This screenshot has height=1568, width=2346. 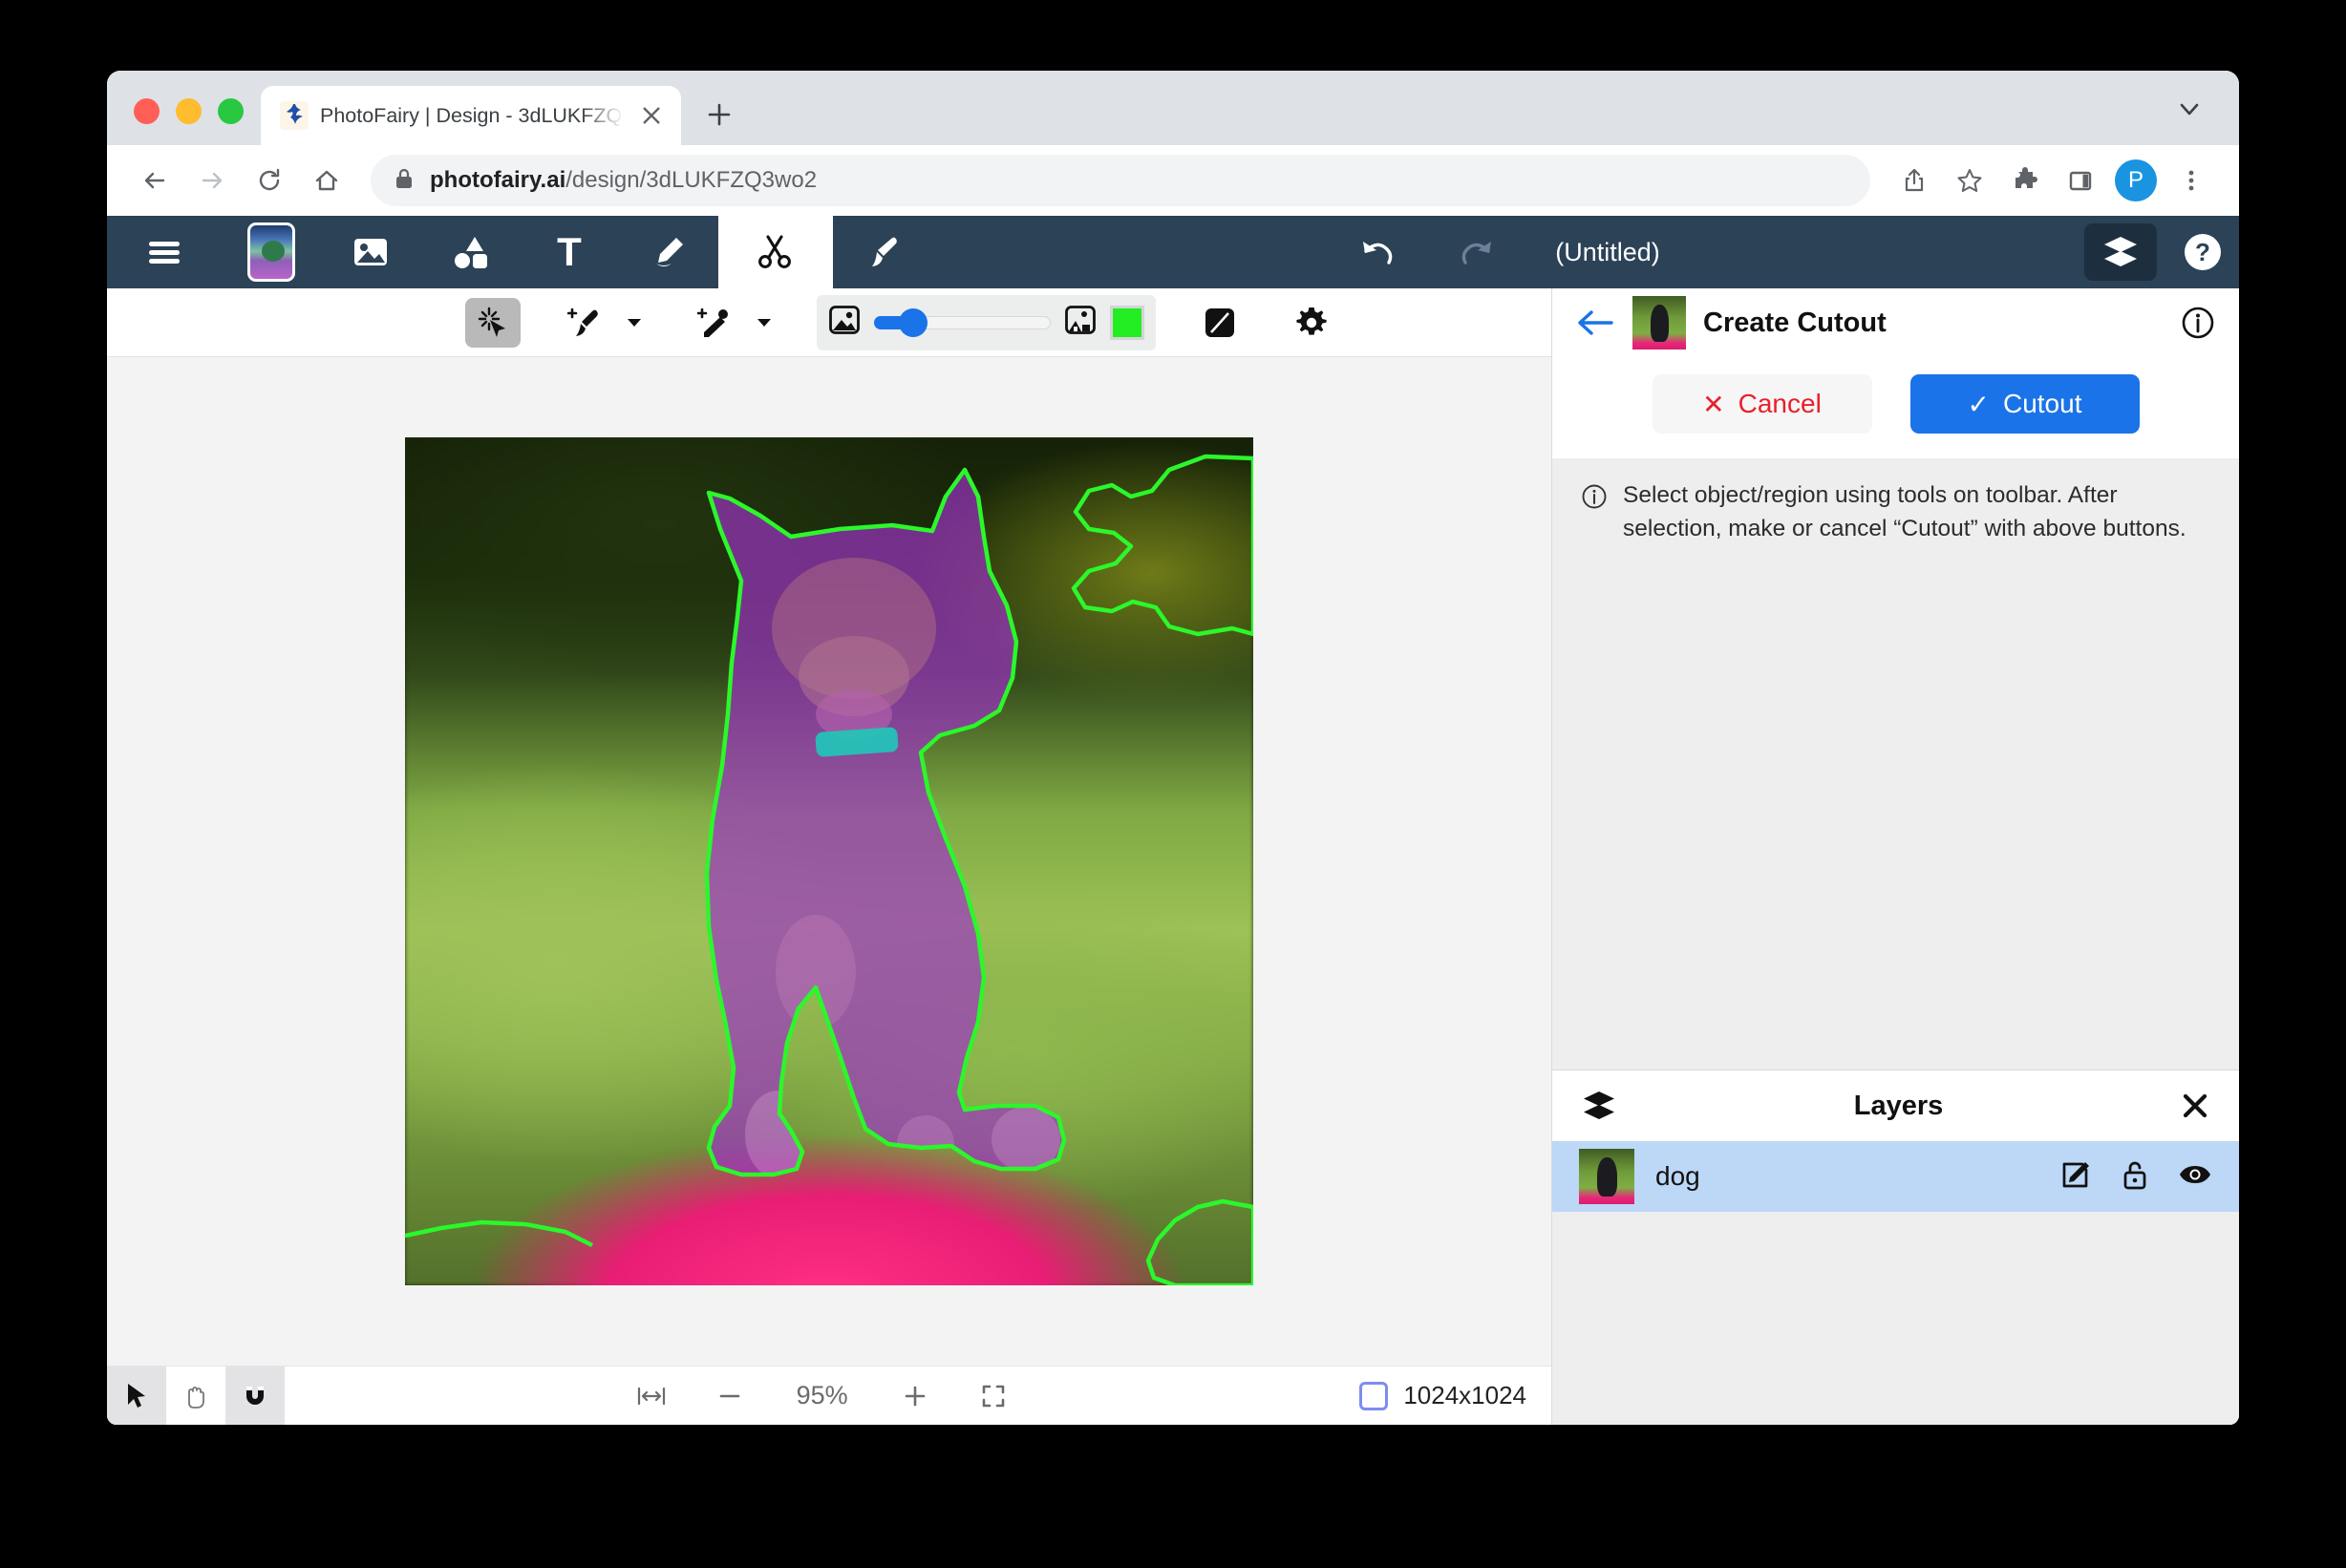 I want to click on address-bar-text: photofairy.ai/design/3dLUKFZQ3wo2, so click(x=623, y=180).